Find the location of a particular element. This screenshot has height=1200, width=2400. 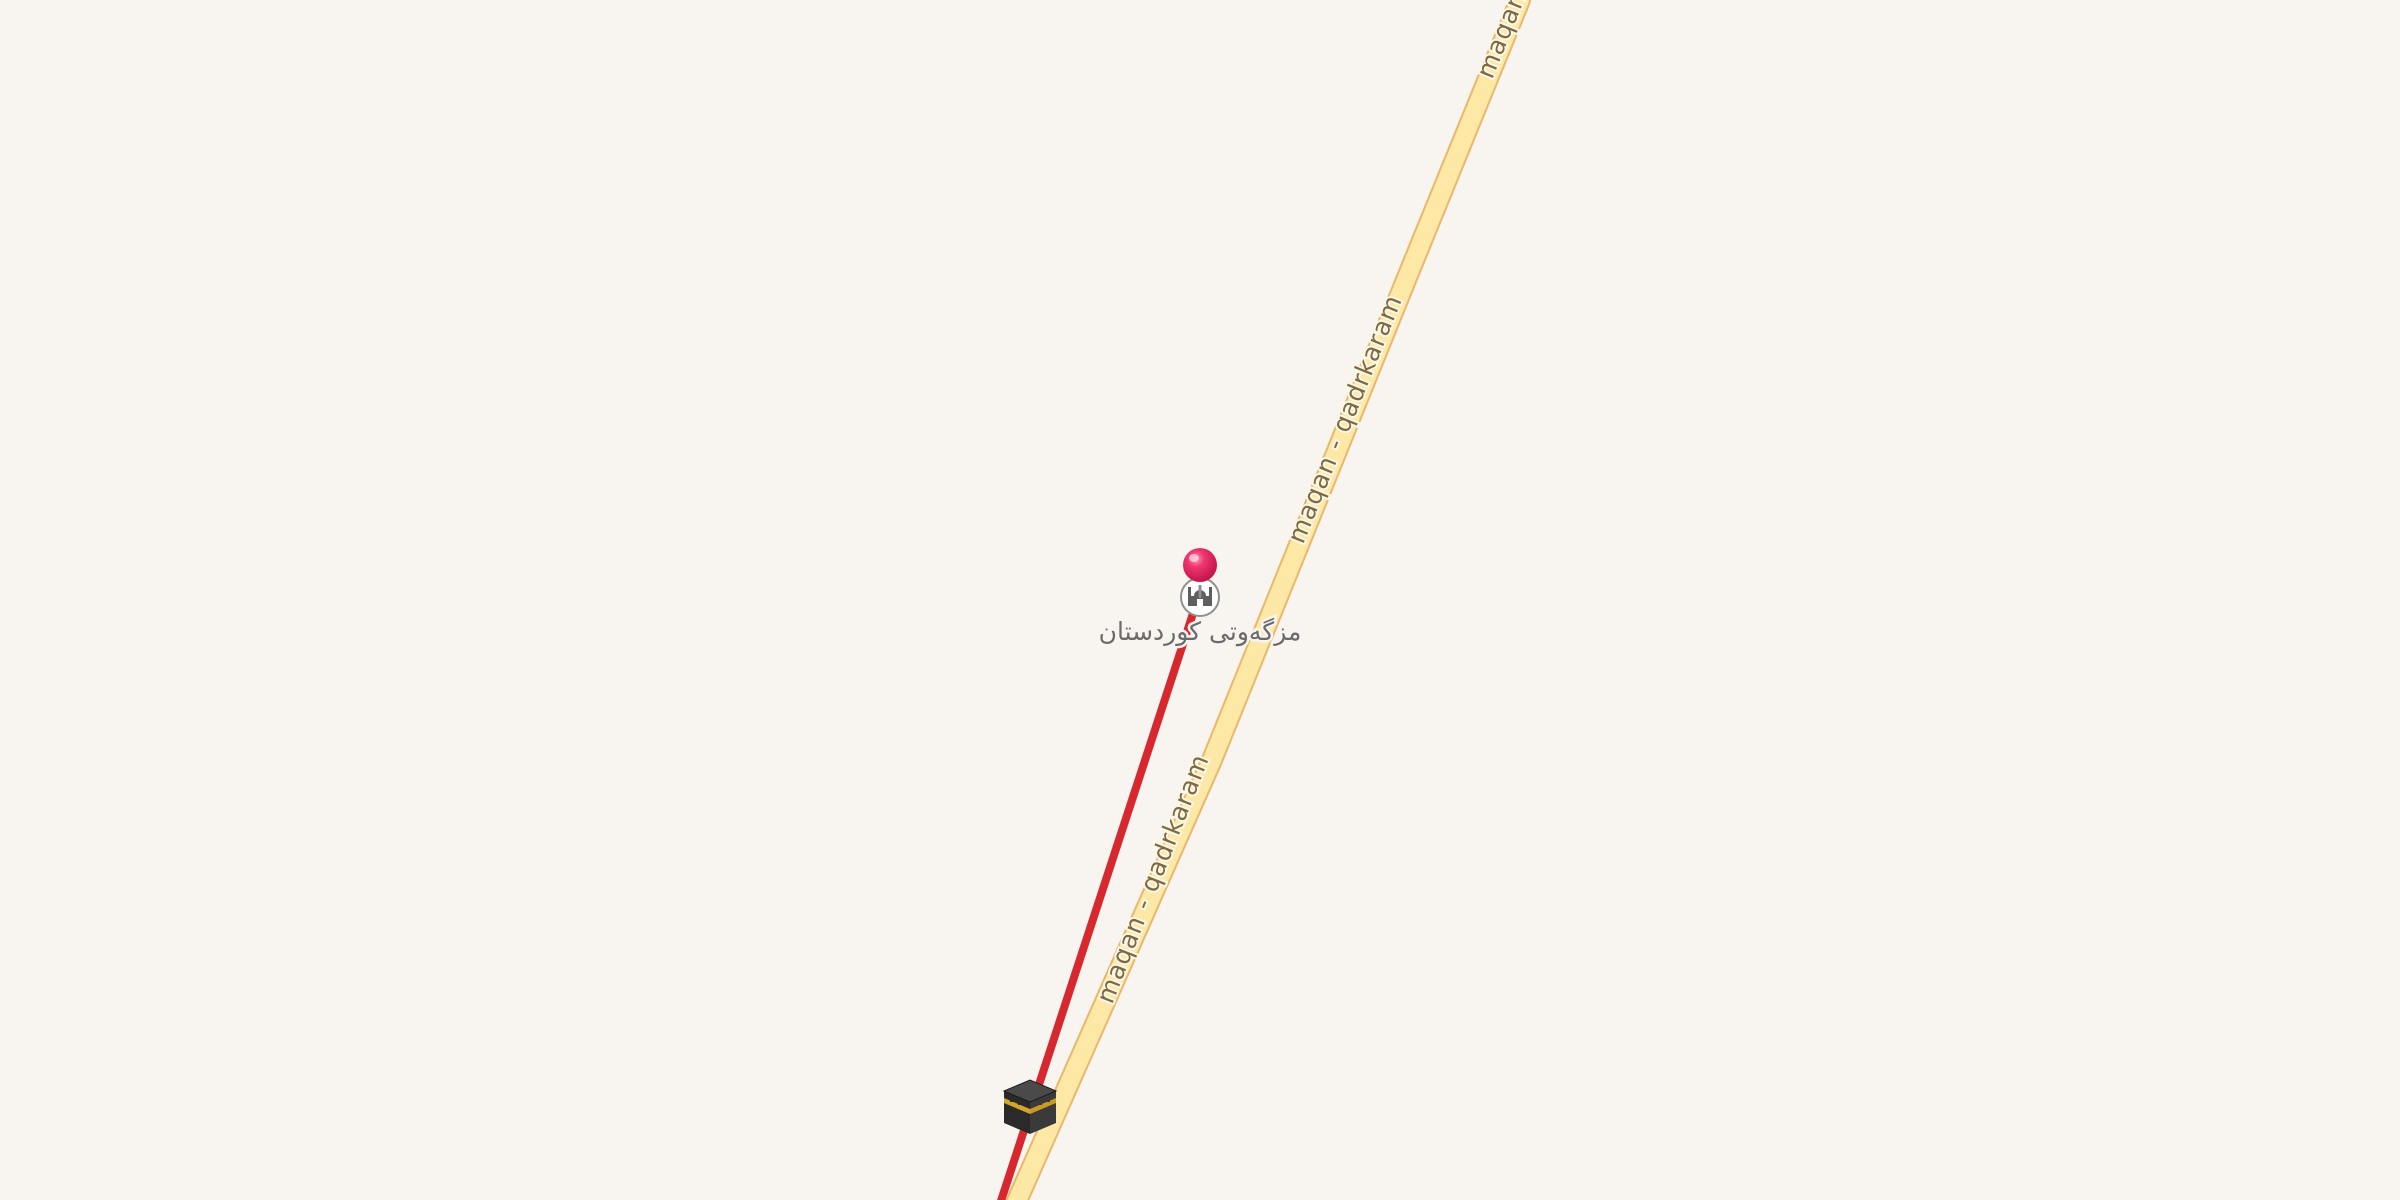

kaaba-icon is located at coordinates (1030, 1106).